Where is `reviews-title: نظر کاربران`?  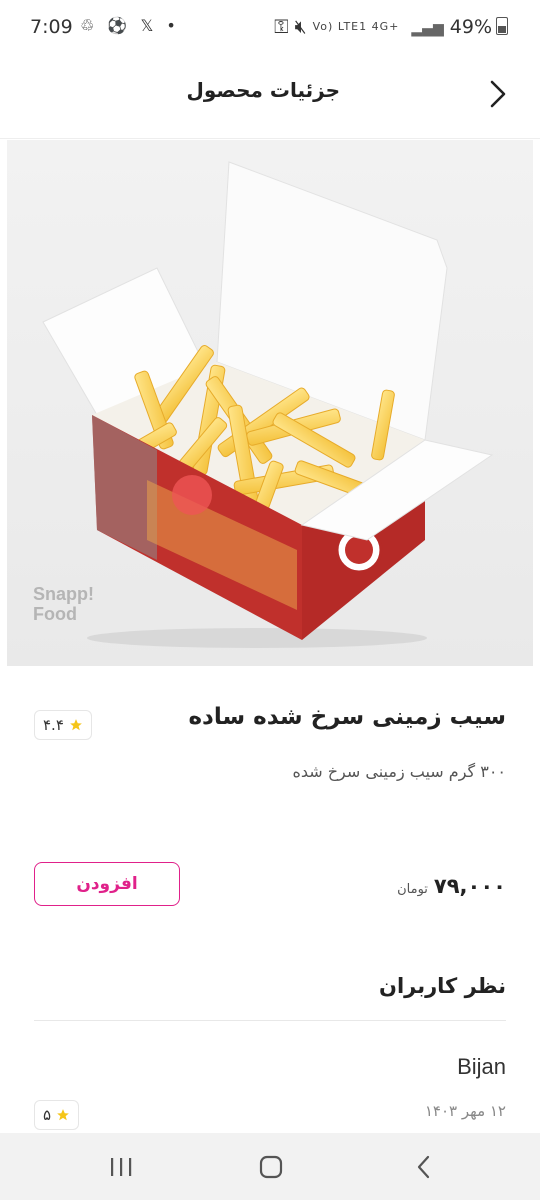
reviews-title: نظر کاربران is located at coordinates (442, 986).